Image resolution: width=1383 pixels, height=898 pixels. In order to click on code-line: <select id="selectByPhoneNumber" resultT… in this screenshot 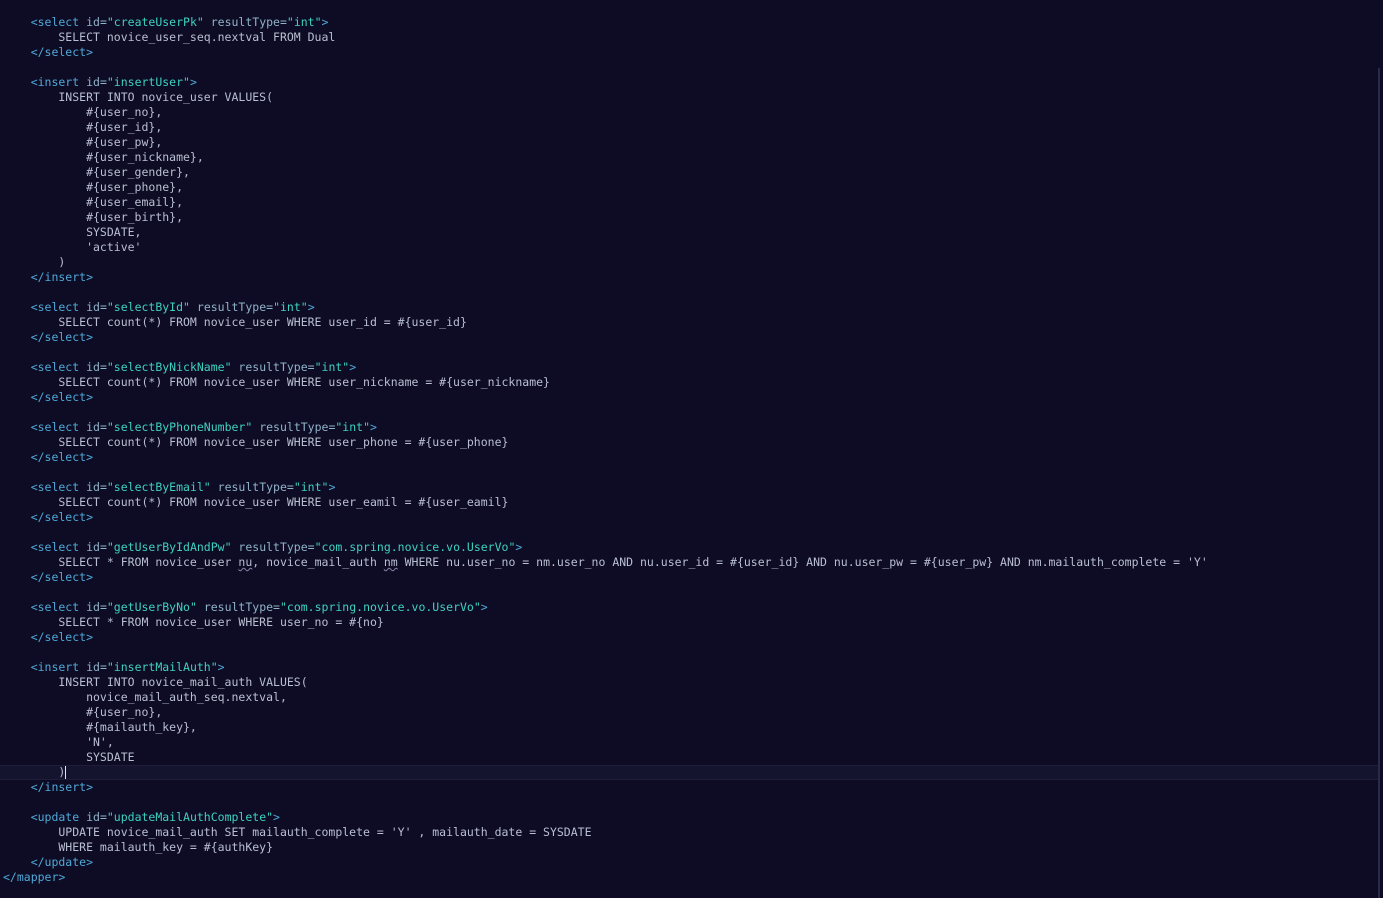, I will do `click(689, 427)`.